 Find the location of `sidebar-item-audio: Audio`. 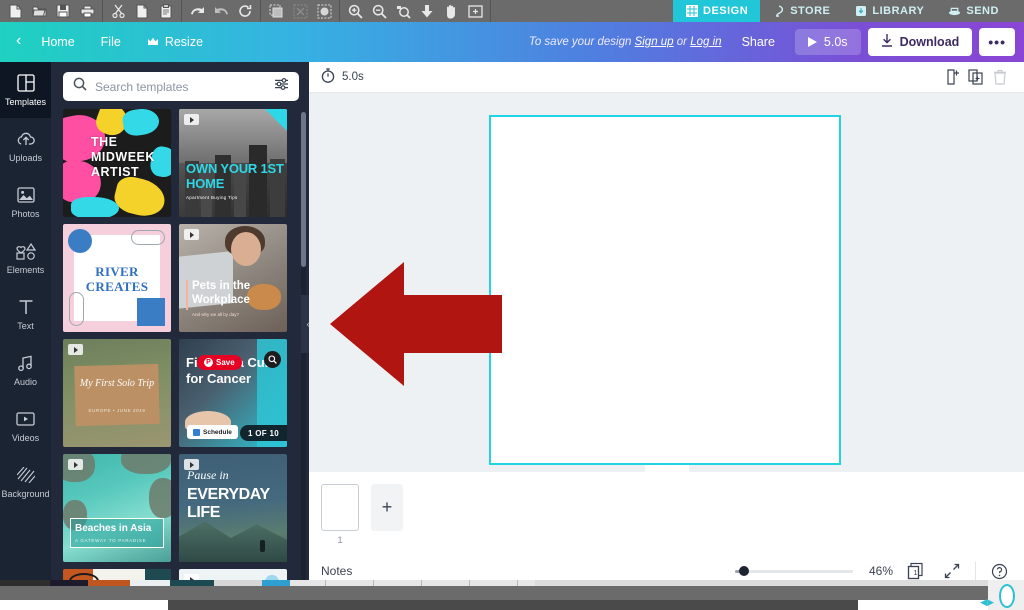

sidebar-item-audio: Audio is located at coordinates (25, 370).